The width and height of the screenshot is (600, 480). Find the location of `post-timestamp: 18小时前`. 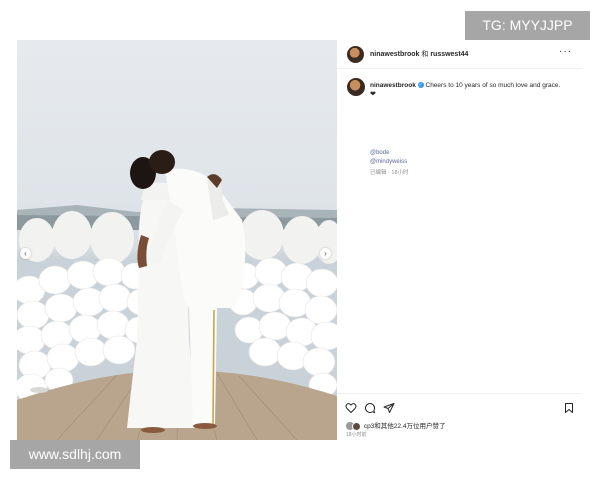

post-timestamp: 18小时前 is located at coordinates (356, 435).